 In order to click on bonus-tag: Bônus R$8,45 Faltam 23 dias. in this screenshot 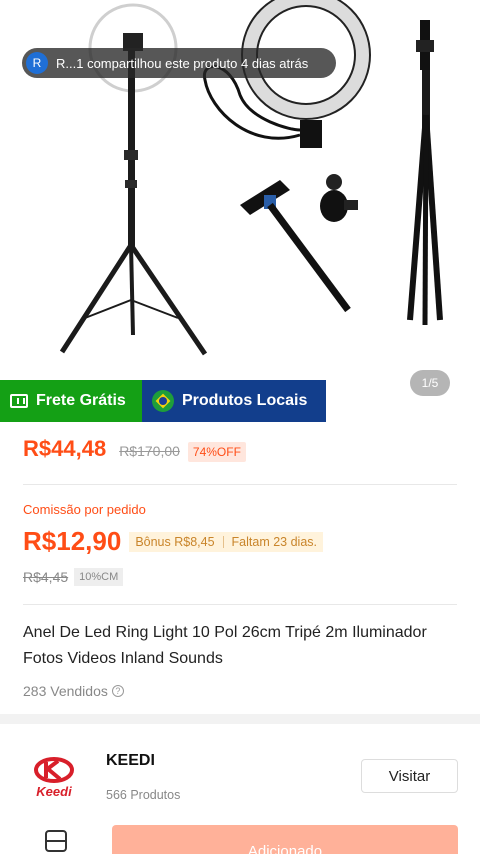, I will do `click(226, 541)`.